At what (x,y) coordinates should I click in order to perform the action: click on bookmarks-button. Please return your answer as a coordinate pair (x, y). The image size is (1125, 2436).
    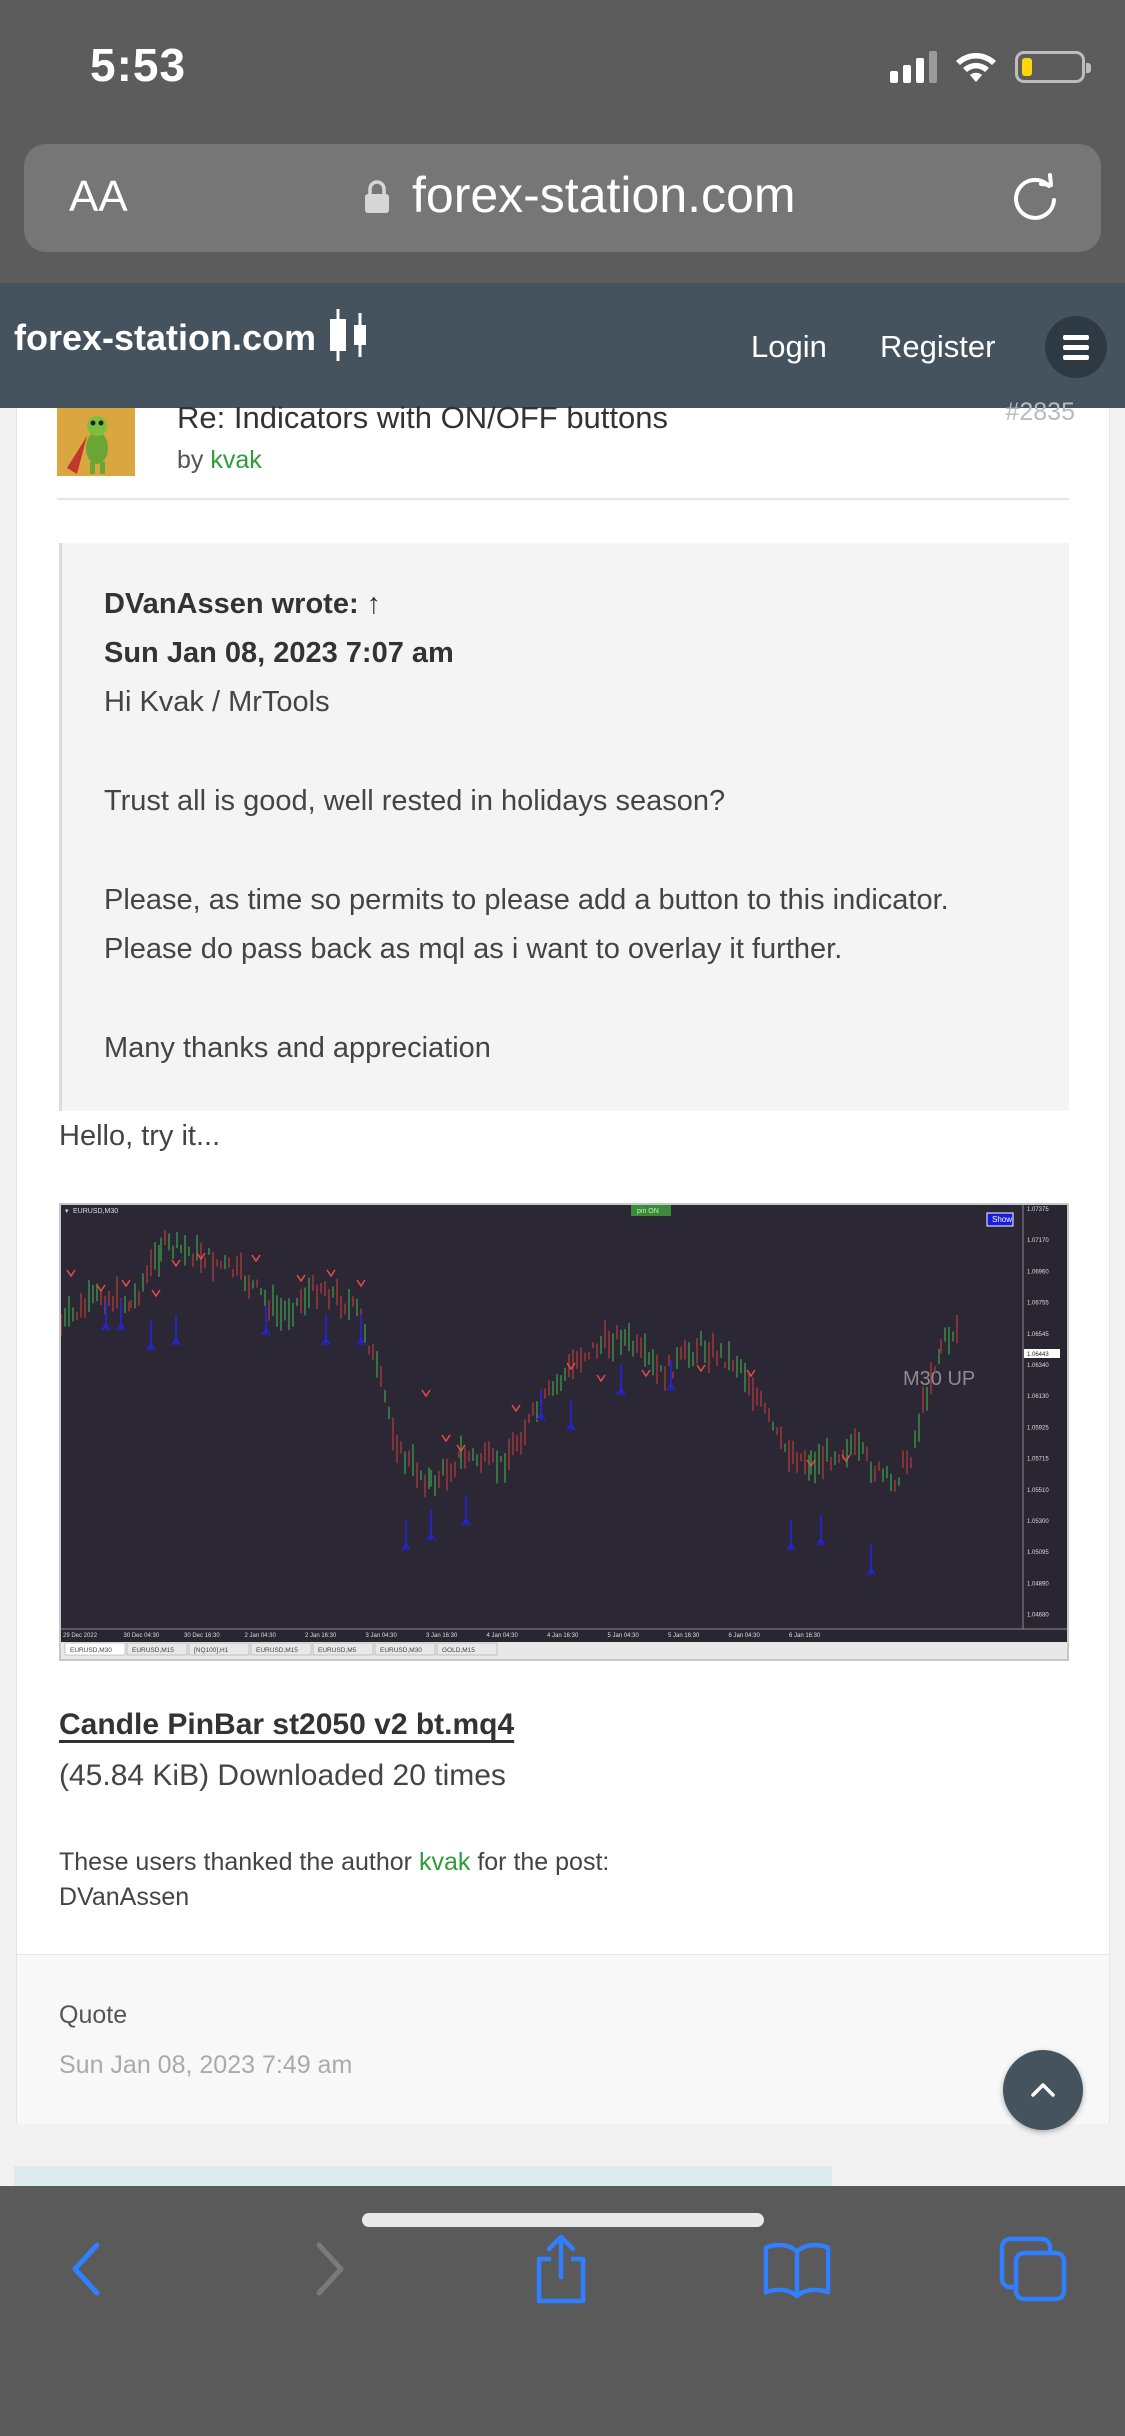
    Looking at the image, I should click on (797, 2269).